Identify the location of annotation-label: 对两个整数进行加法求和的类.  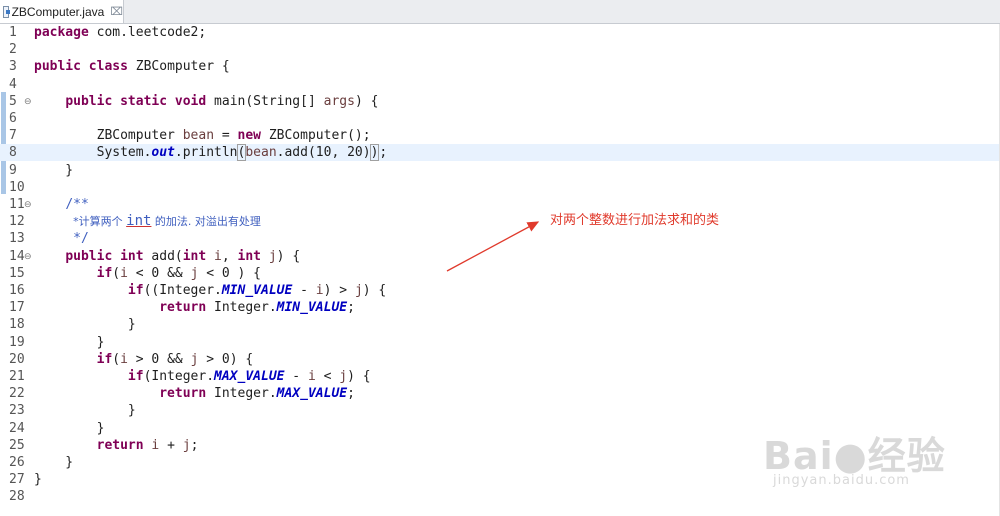
(635, 220).